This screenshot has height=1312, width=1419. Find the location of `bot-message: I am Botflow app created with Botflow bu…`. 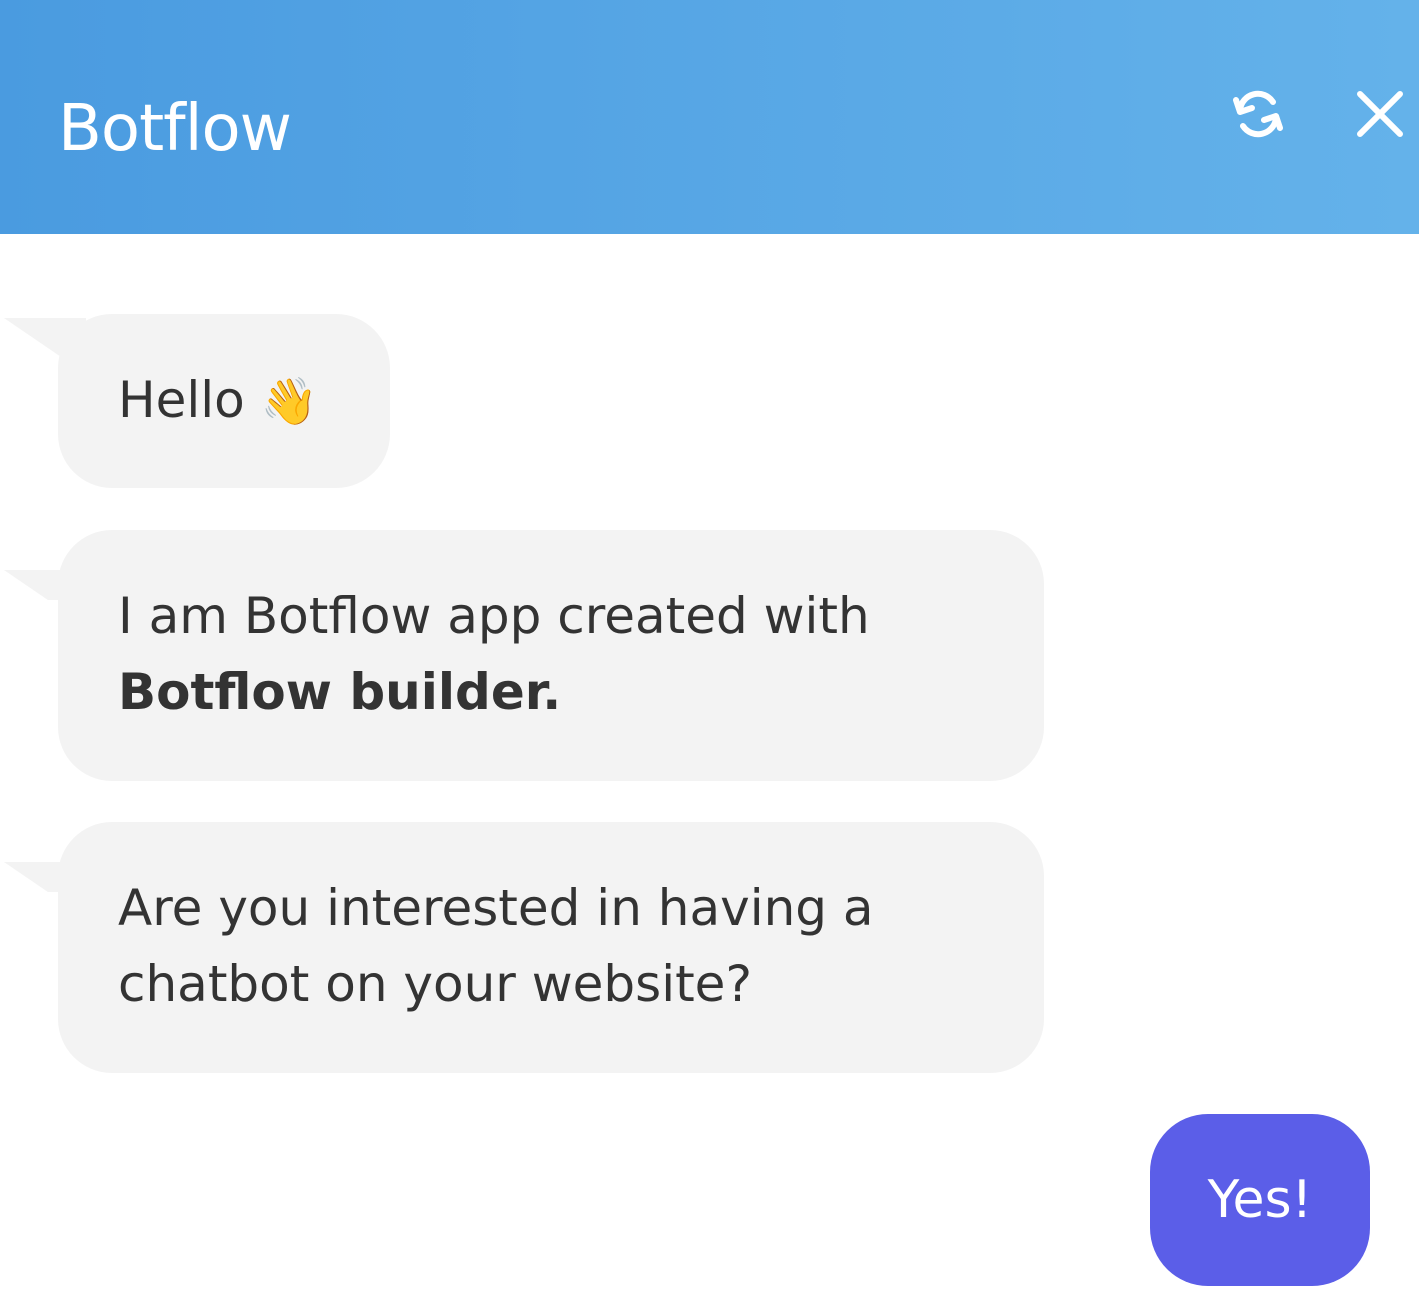

bot-message: I am Botflow app created with Botflow bu… is located at coordinates (524, 655).